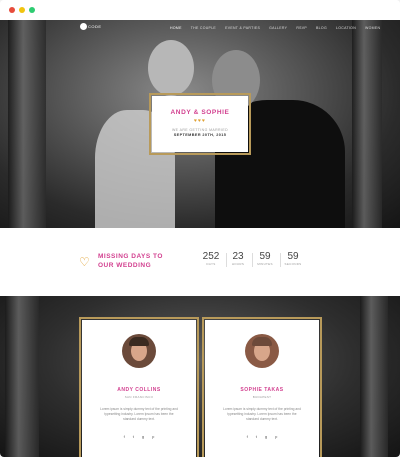  Describe the element at coordinates (200, 135) in the screenshot. I see `wedding-date: SEPTEMBER 20TH, 2015` at that location.